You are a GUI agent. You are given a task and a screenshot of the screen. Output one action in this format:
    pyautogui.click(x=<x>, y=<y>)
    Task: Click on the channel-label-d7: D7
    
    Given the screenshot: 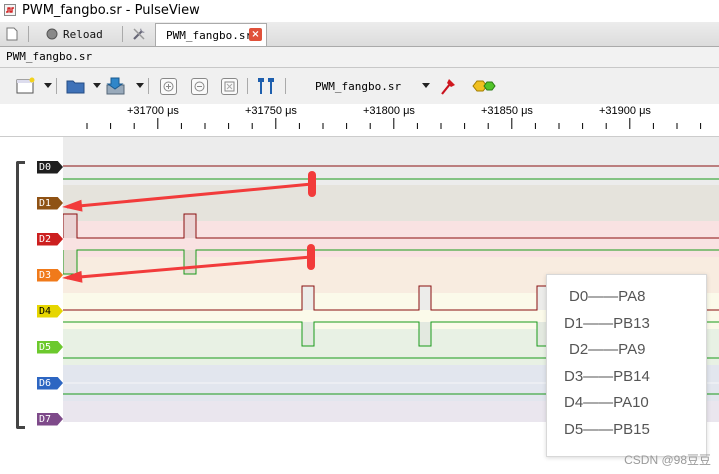 What is the action you would take?
    pyautogui.click(x=50, y=419)
    